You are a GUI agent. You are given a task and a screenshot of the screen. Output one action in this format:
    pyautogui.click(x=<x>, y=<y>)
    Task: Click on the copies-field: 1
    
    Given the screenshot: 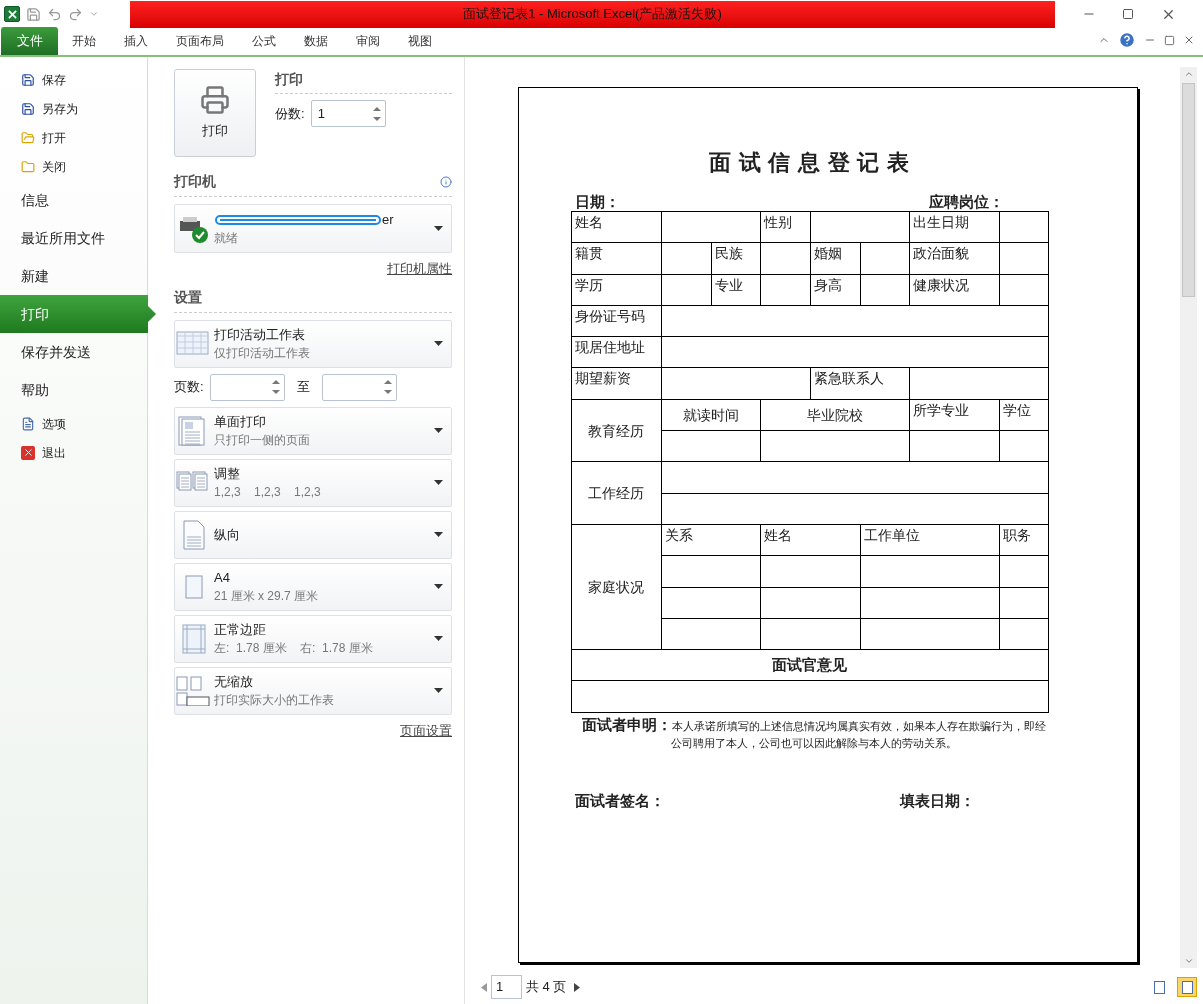 What is the action you would take?
    pyautogui.click(x=348, y=113)
    